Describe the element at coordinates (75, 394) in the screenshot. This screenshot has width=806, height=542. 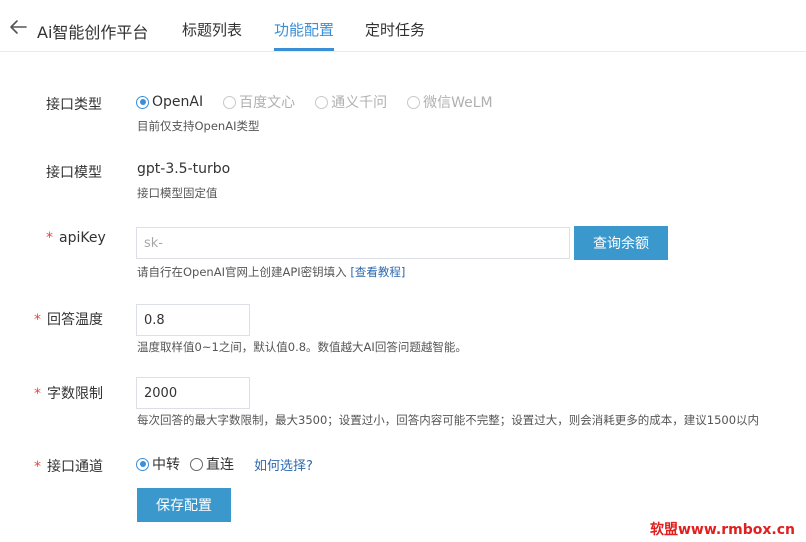
I see `word-limit-label-text: 字数限制` at that location.